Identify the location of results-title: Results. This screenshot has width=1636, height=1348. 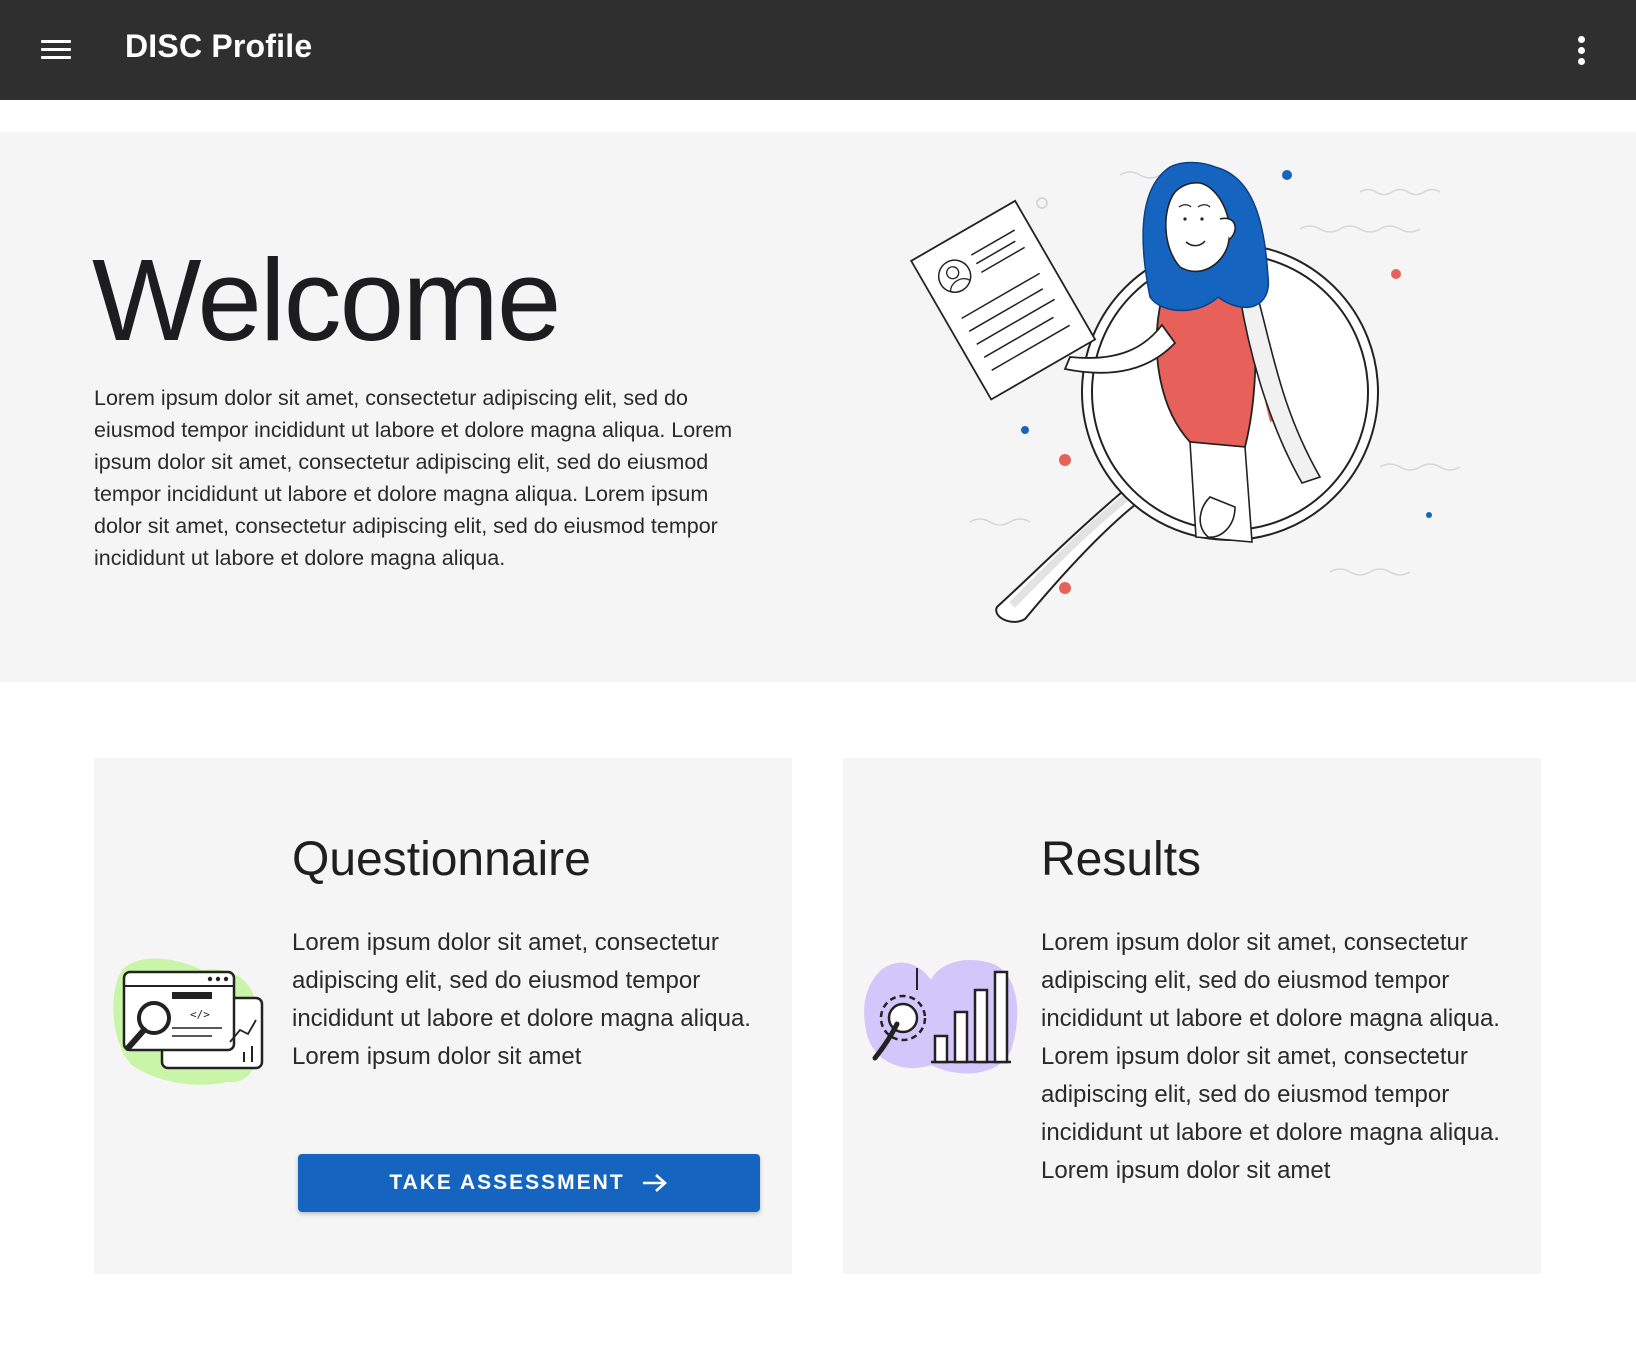
(1121, 859).